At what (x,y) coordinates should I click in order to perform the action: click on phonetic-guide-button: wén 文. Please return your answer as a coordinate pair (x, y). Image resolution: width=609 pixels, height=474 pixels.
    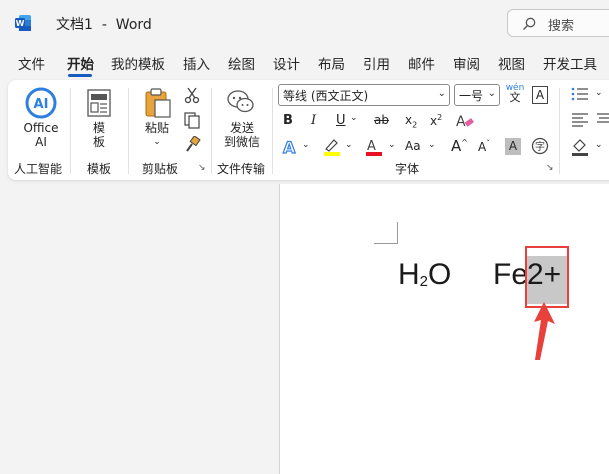
    Looking at the image, I should click on (515, 95).